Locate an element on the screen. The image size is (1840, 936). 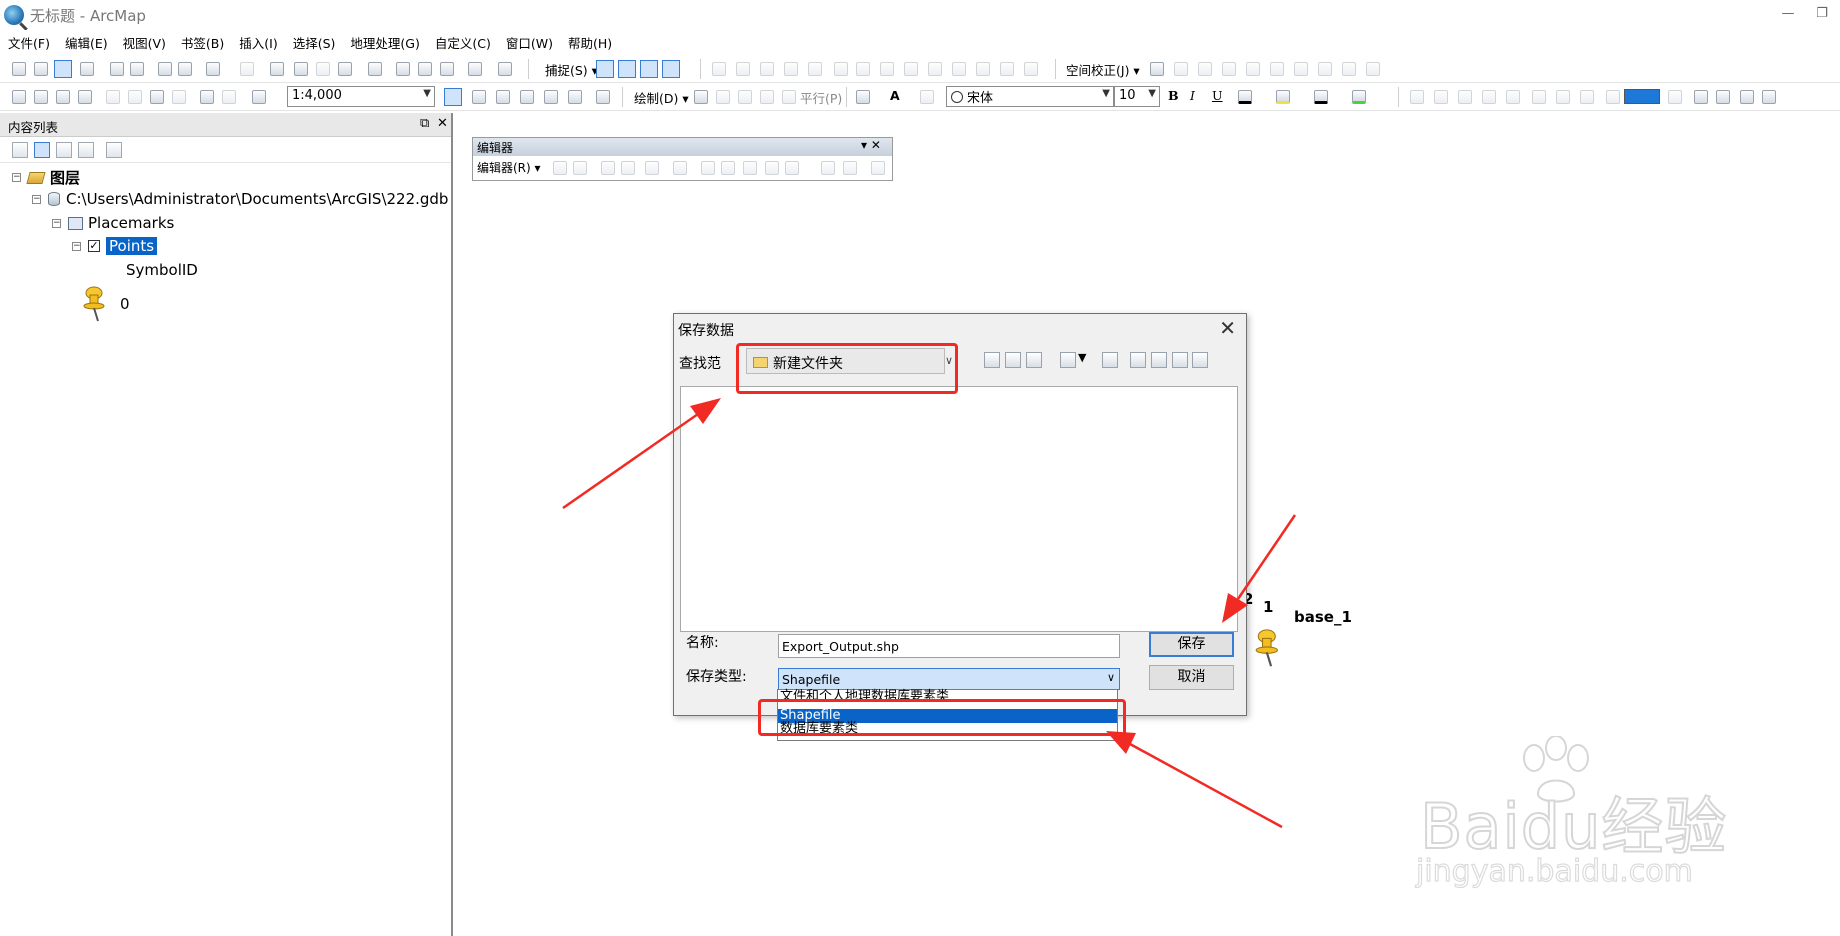
new-displacement-link-icon is located at coordinates (1181, 69).